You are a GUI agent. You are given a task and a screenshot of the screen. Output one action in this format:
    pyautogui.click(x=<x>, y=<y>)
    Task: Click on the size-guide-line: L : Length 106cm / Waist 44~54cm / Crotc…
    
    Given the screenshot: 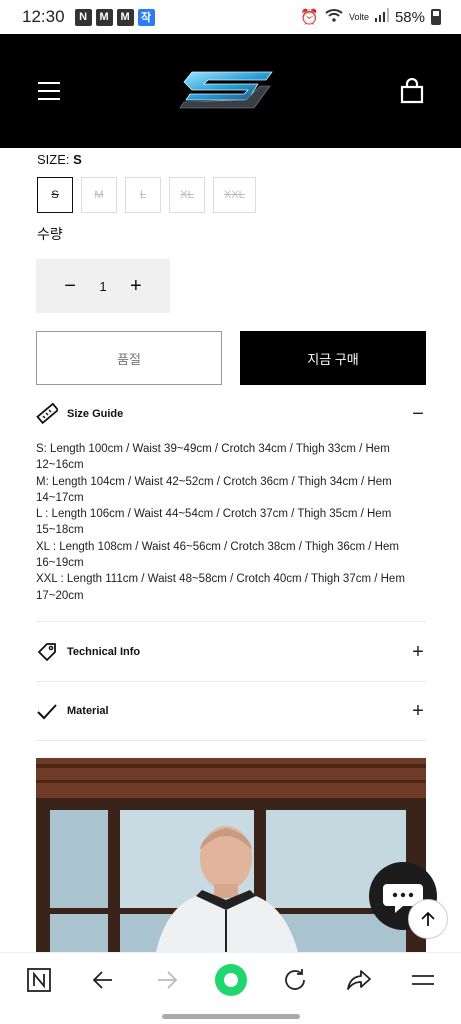 What is the action you would take?
    pyautogui.click(x=214, y=522)
    